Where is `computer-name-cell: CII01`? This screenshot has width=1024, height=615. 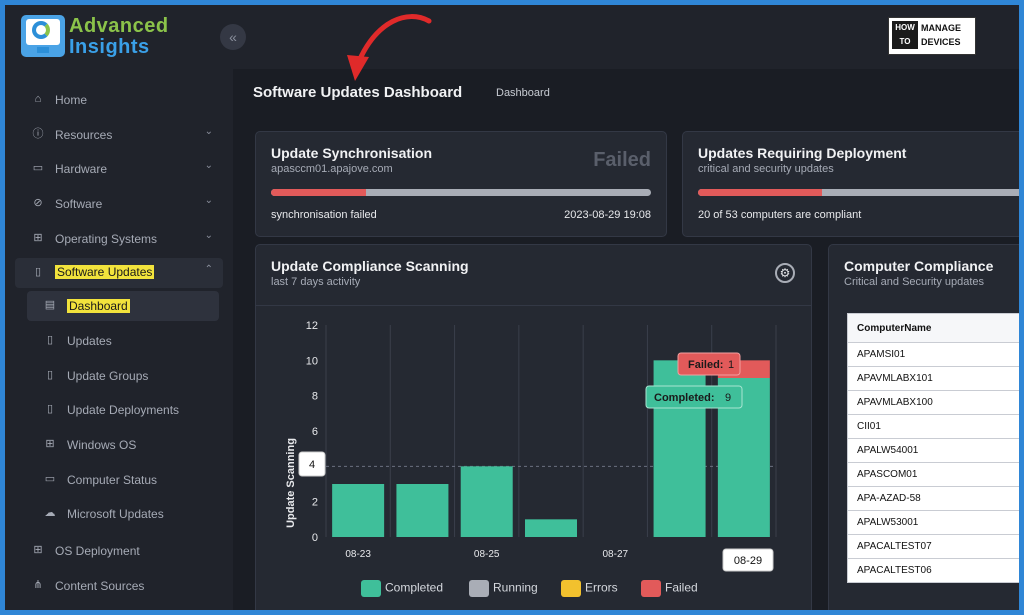
computer-name-cell: CII01 is located at coordinates (933, 426).